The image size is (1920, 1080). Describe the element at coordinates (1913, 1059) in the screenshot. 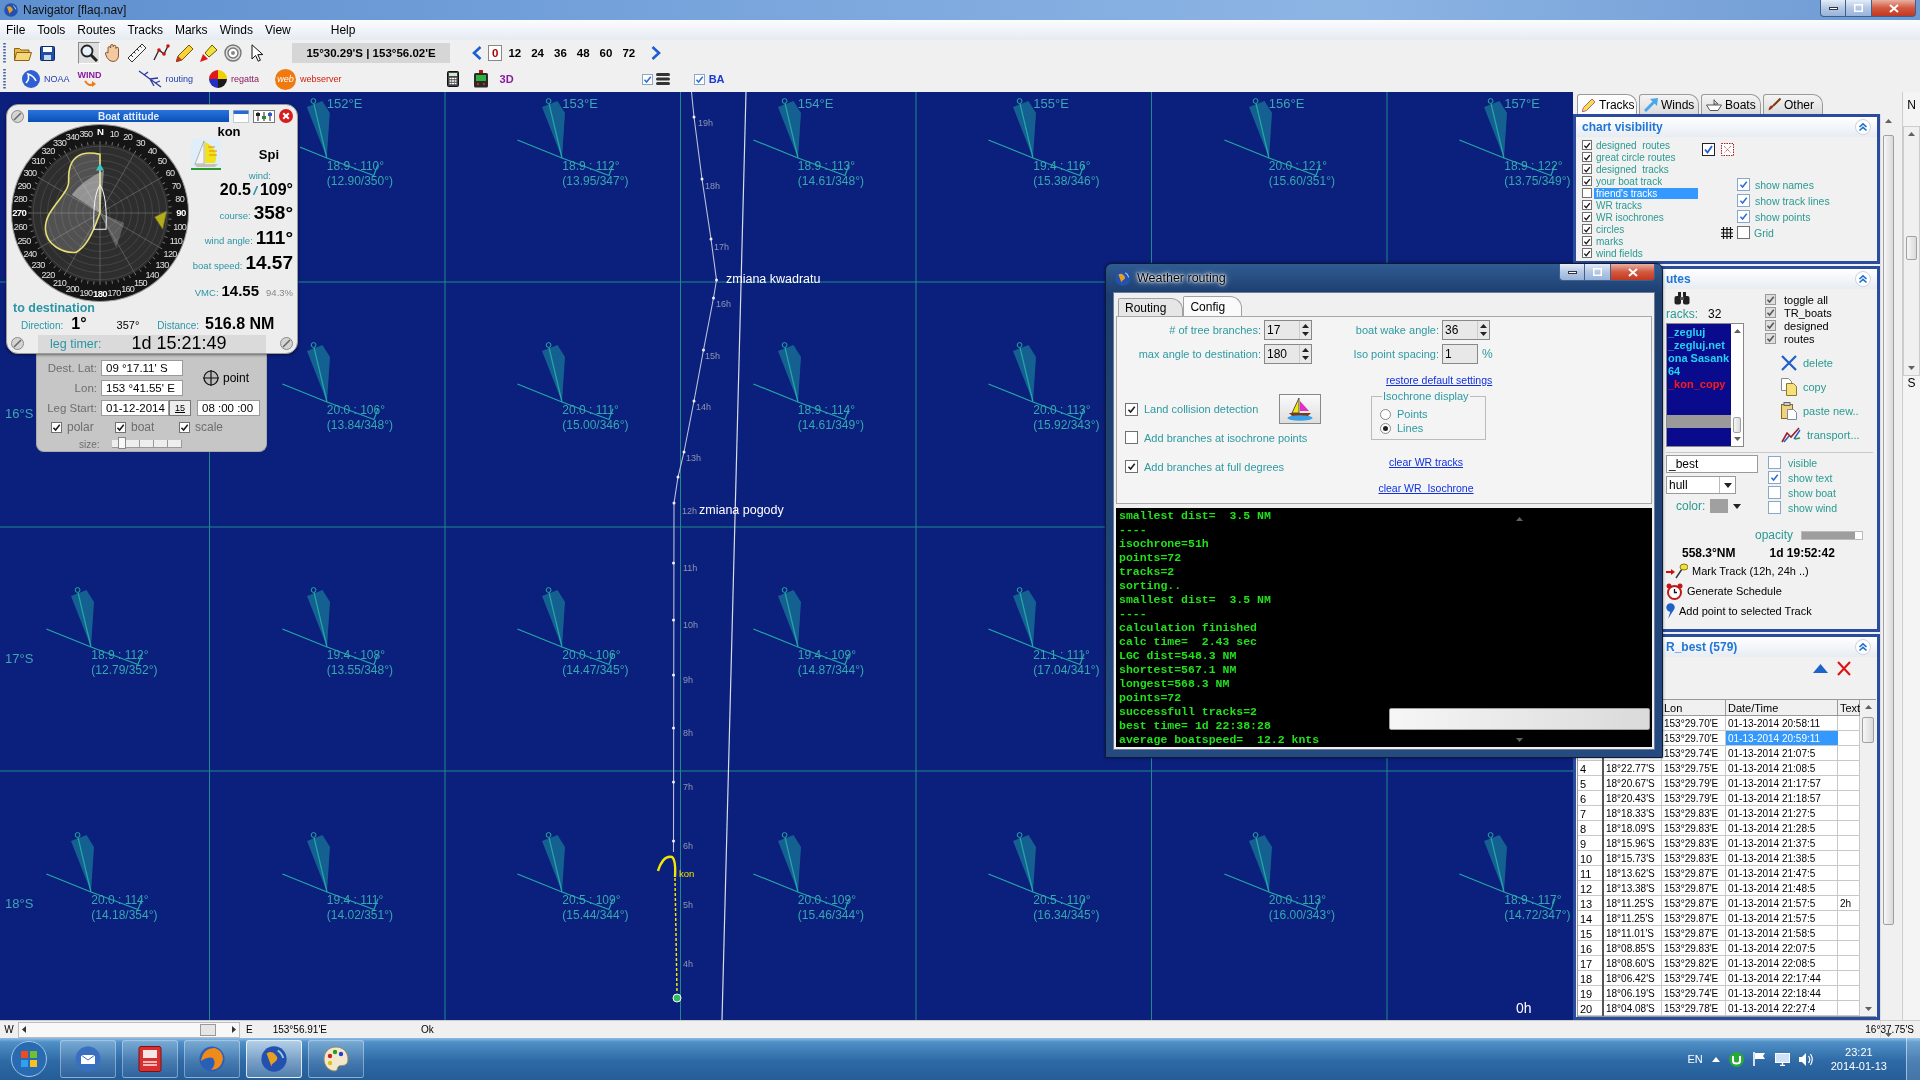

I see `show-desktop-button` at that location.